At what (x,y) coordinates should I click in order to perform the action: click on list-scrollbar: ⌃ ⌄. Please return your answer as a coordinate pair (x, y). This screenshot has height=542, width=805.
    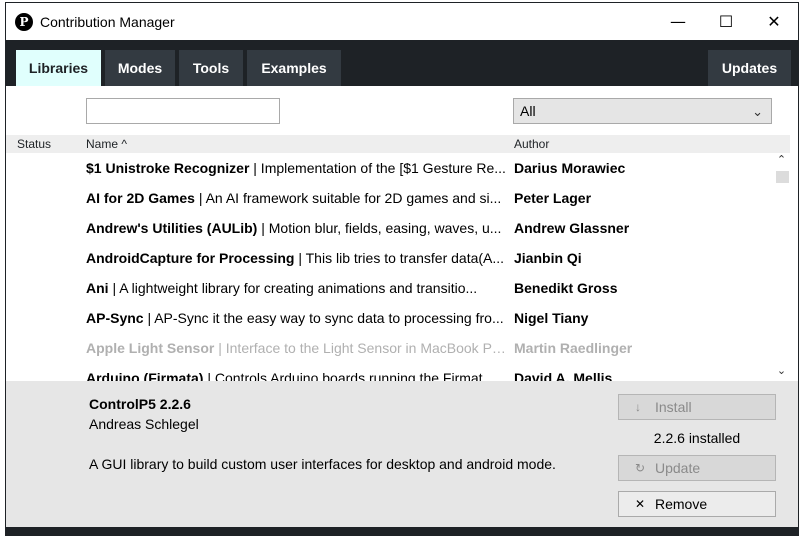
    Looking at the image, I should click on (781, 267).